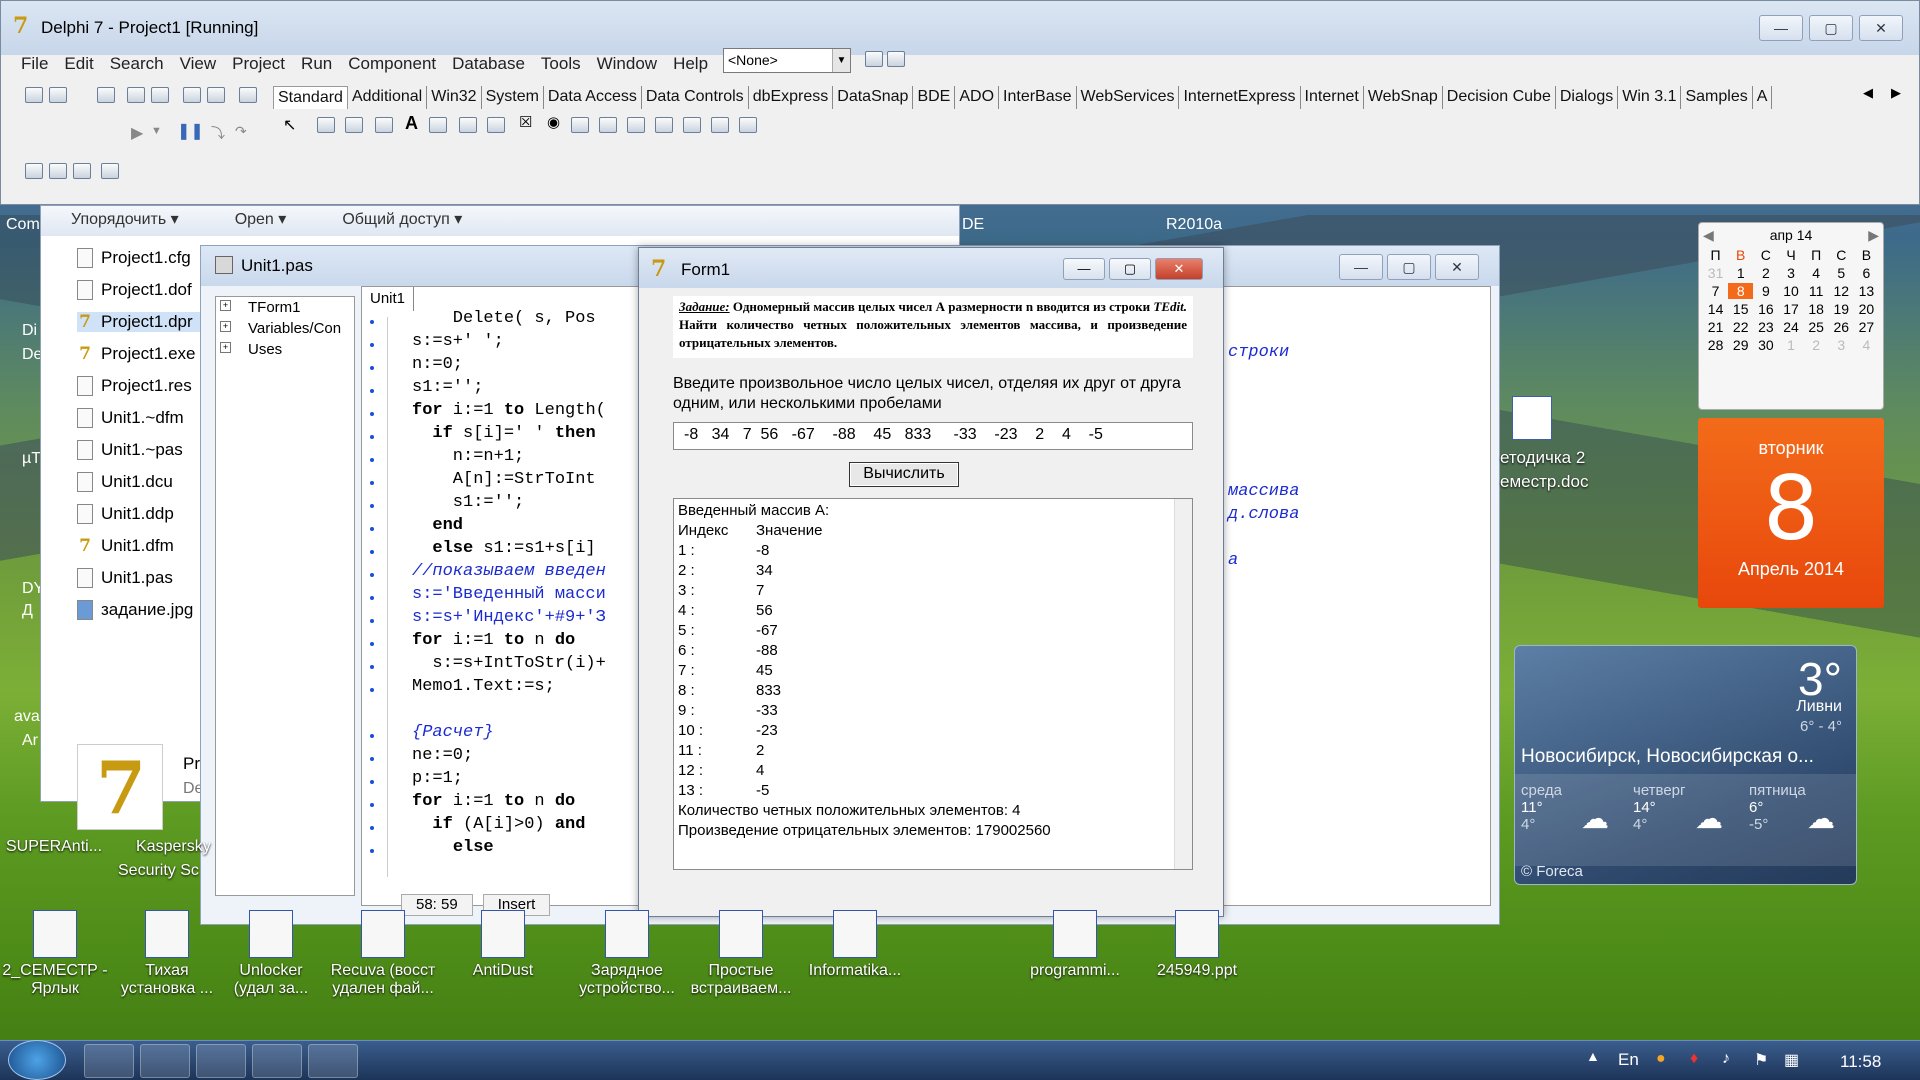 The height and width of the screenshot is (1080, 1920). What do you see at coordinates (125, 482) in the screenshot?
I see `file-item: Unit1.dcu` at bounding box center [125, 482].